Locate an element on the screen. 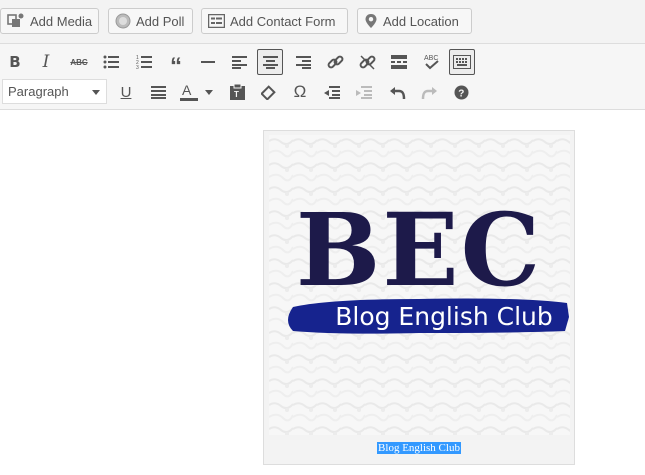  strikethrough-button: ABC is located at coordinates (79, 62).